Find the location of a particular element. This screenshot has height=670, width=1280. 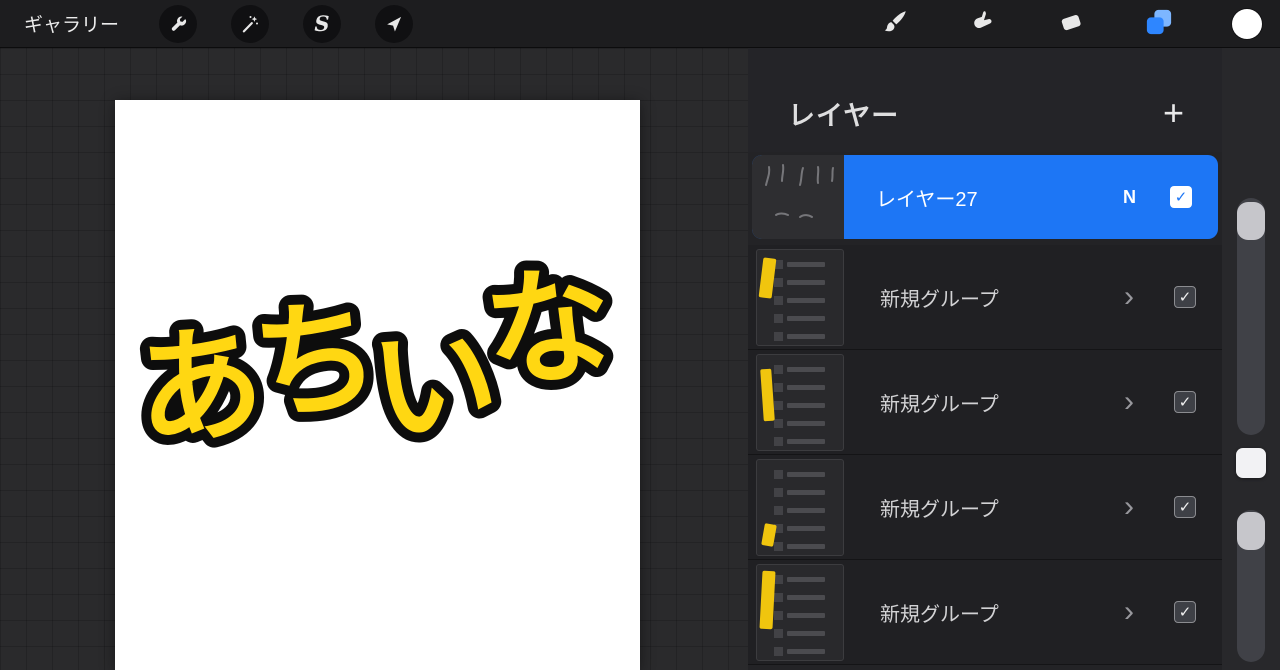

layer-row-selected: レイヤー27 N ✓ is located at coordinates (985, 197).